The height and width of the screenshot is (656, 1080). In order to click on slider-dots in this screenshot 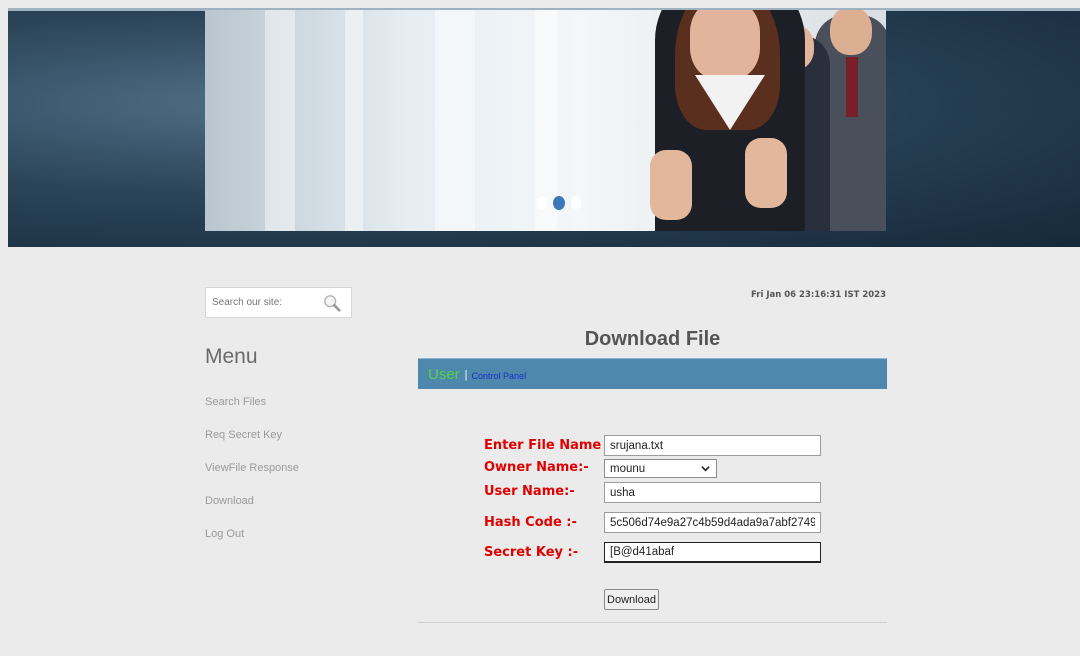, I will do `click(559, 203)`.